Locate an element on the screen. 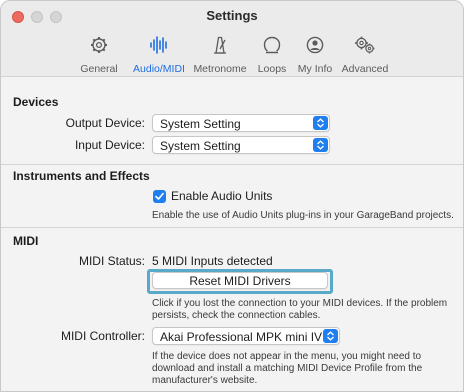  tab-label: General is located at coordinates (99, 69).